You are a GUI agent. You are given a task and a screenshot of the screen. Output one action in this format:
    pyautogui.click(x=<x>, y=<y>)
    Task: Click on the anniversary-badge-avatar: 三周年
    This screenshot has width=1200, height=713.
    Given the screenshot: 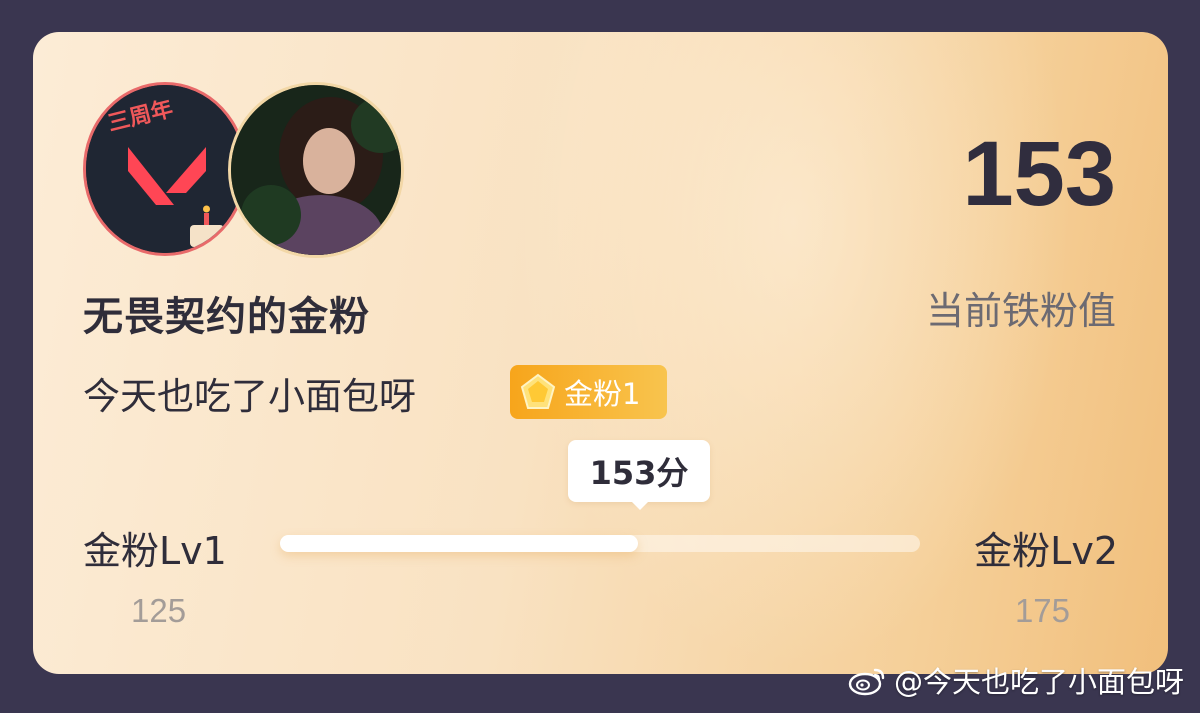 What is the action you would take?
    pyautogui.click(x=165, y=169)
    